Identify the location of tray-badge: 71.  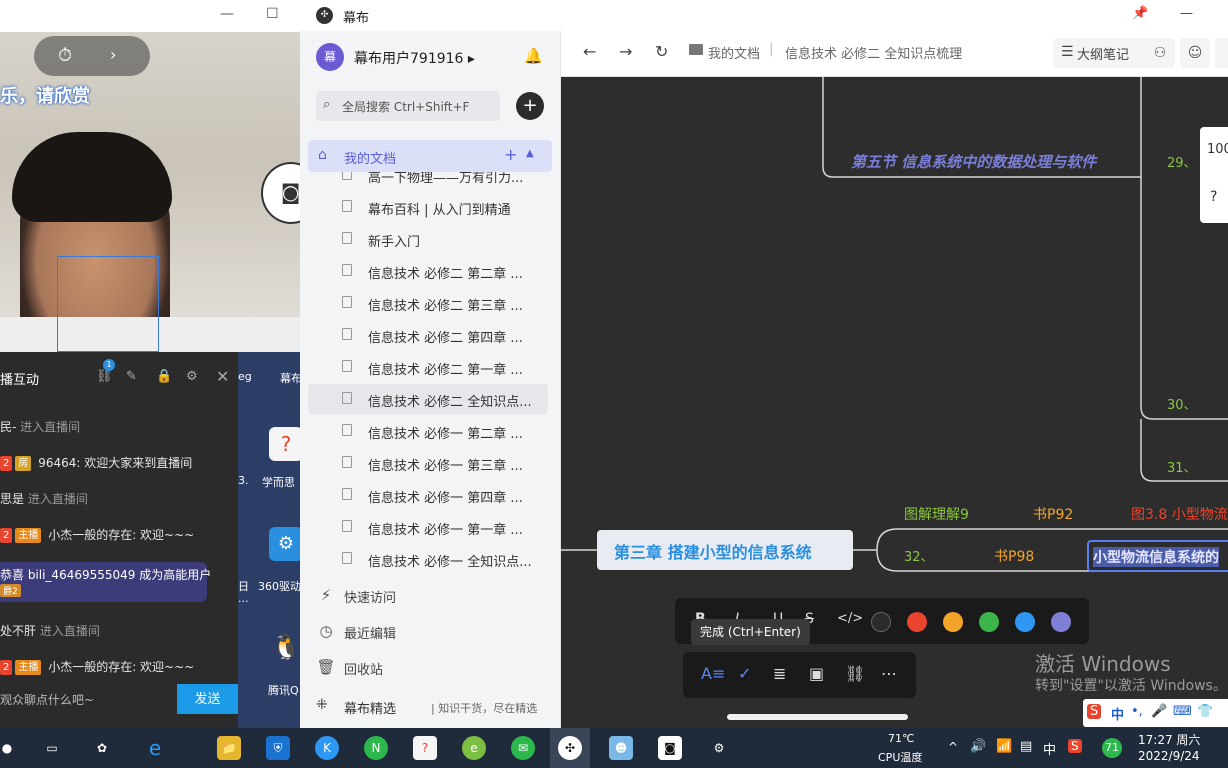
(1112, 748).